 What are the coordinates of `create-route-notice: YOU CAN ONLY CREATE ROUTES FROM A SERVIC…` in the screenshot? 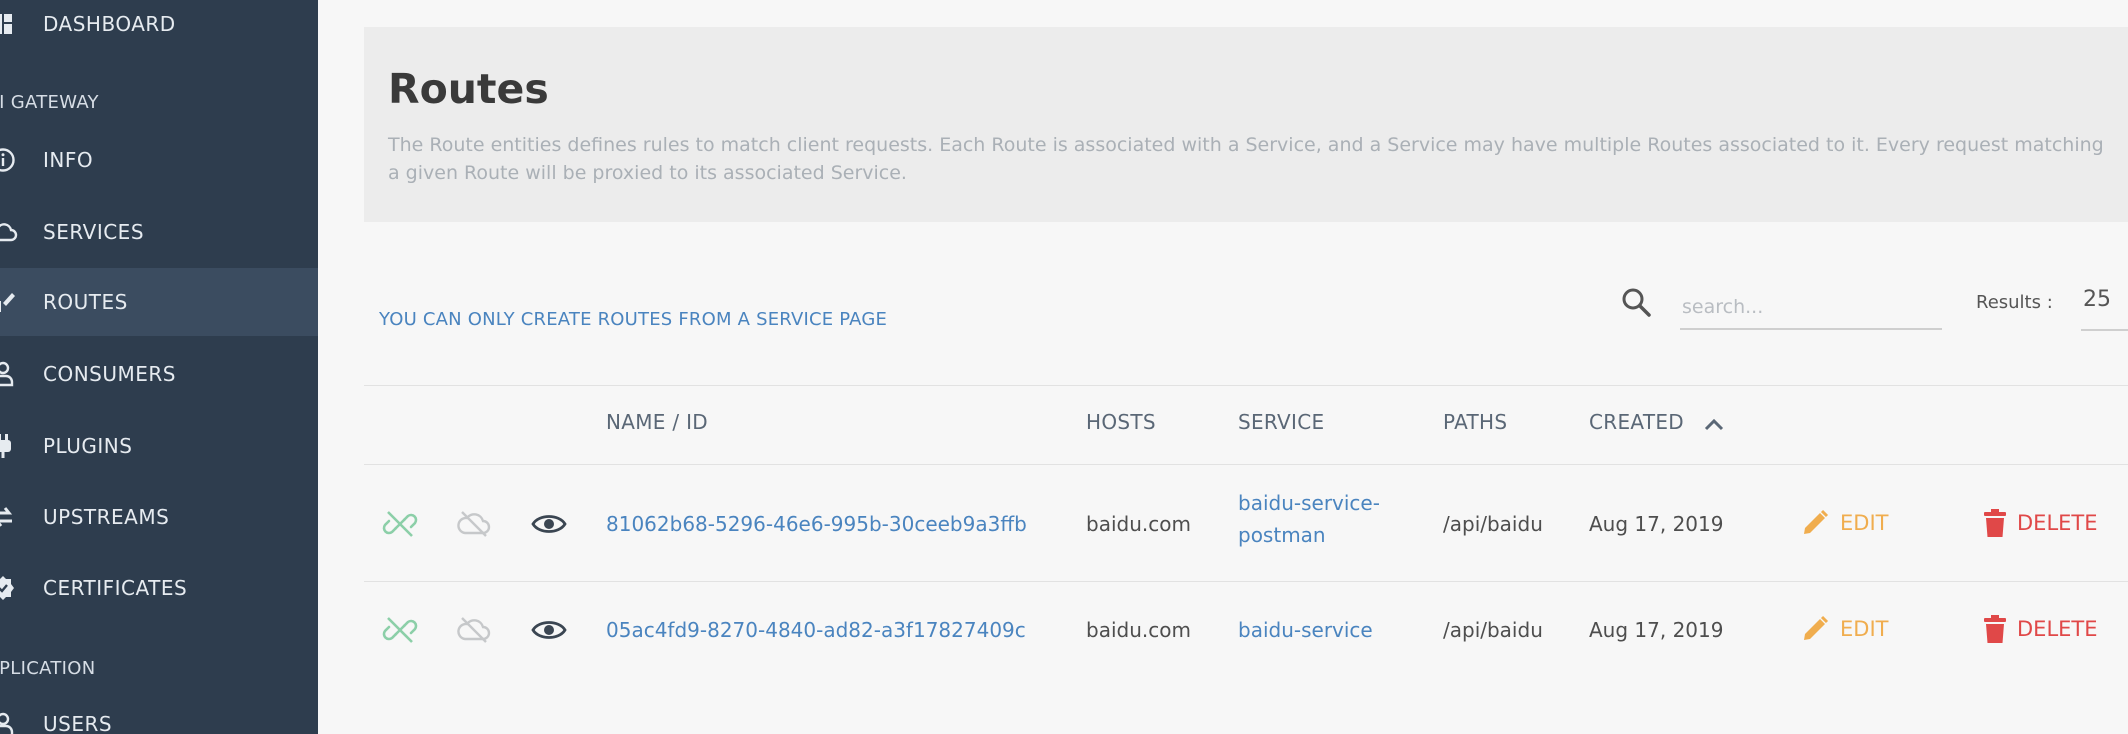 It's located at (633, 319).